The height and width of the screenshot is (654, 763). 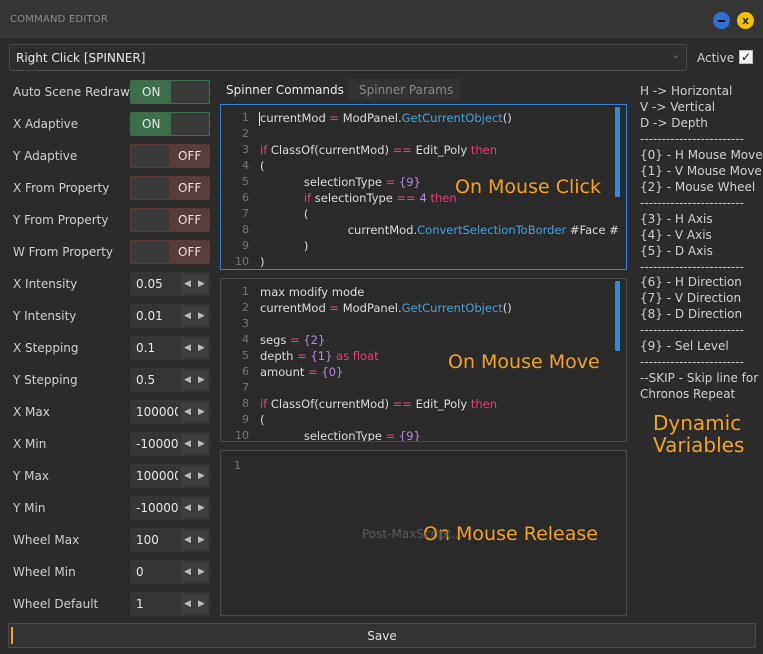 I want to click on x-from-property-label: X From Property, so click(x=61, y=188).